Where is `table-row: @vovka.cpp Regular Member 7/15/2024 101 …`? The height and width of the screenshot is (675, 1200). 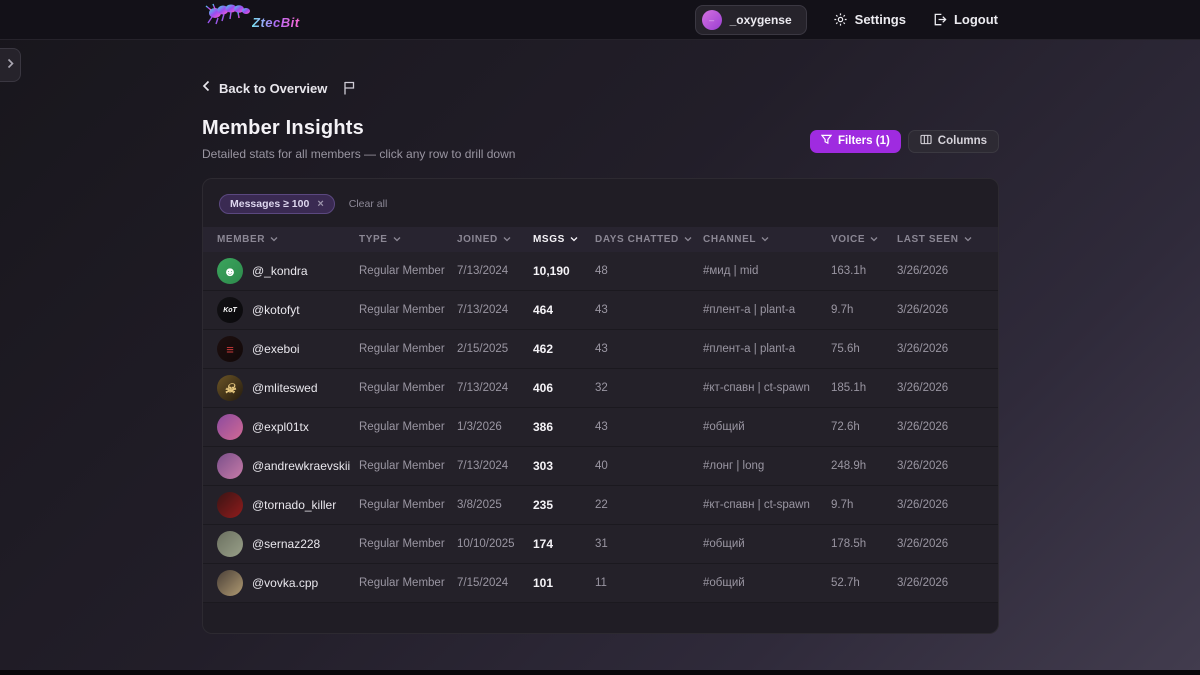
table-row: @vovka.cpp Regular Member 7/15/2024 101 … is located at coordinates (600, 583).